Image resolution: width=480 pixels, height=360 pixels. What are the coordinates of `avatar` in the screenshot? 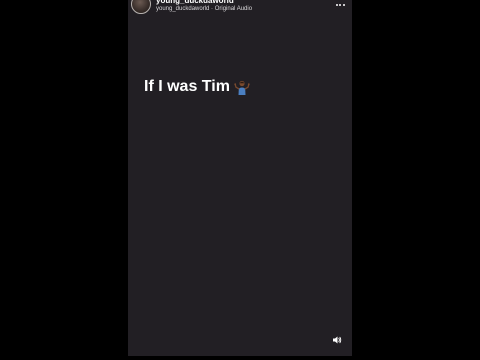 It's located at (141, 7).